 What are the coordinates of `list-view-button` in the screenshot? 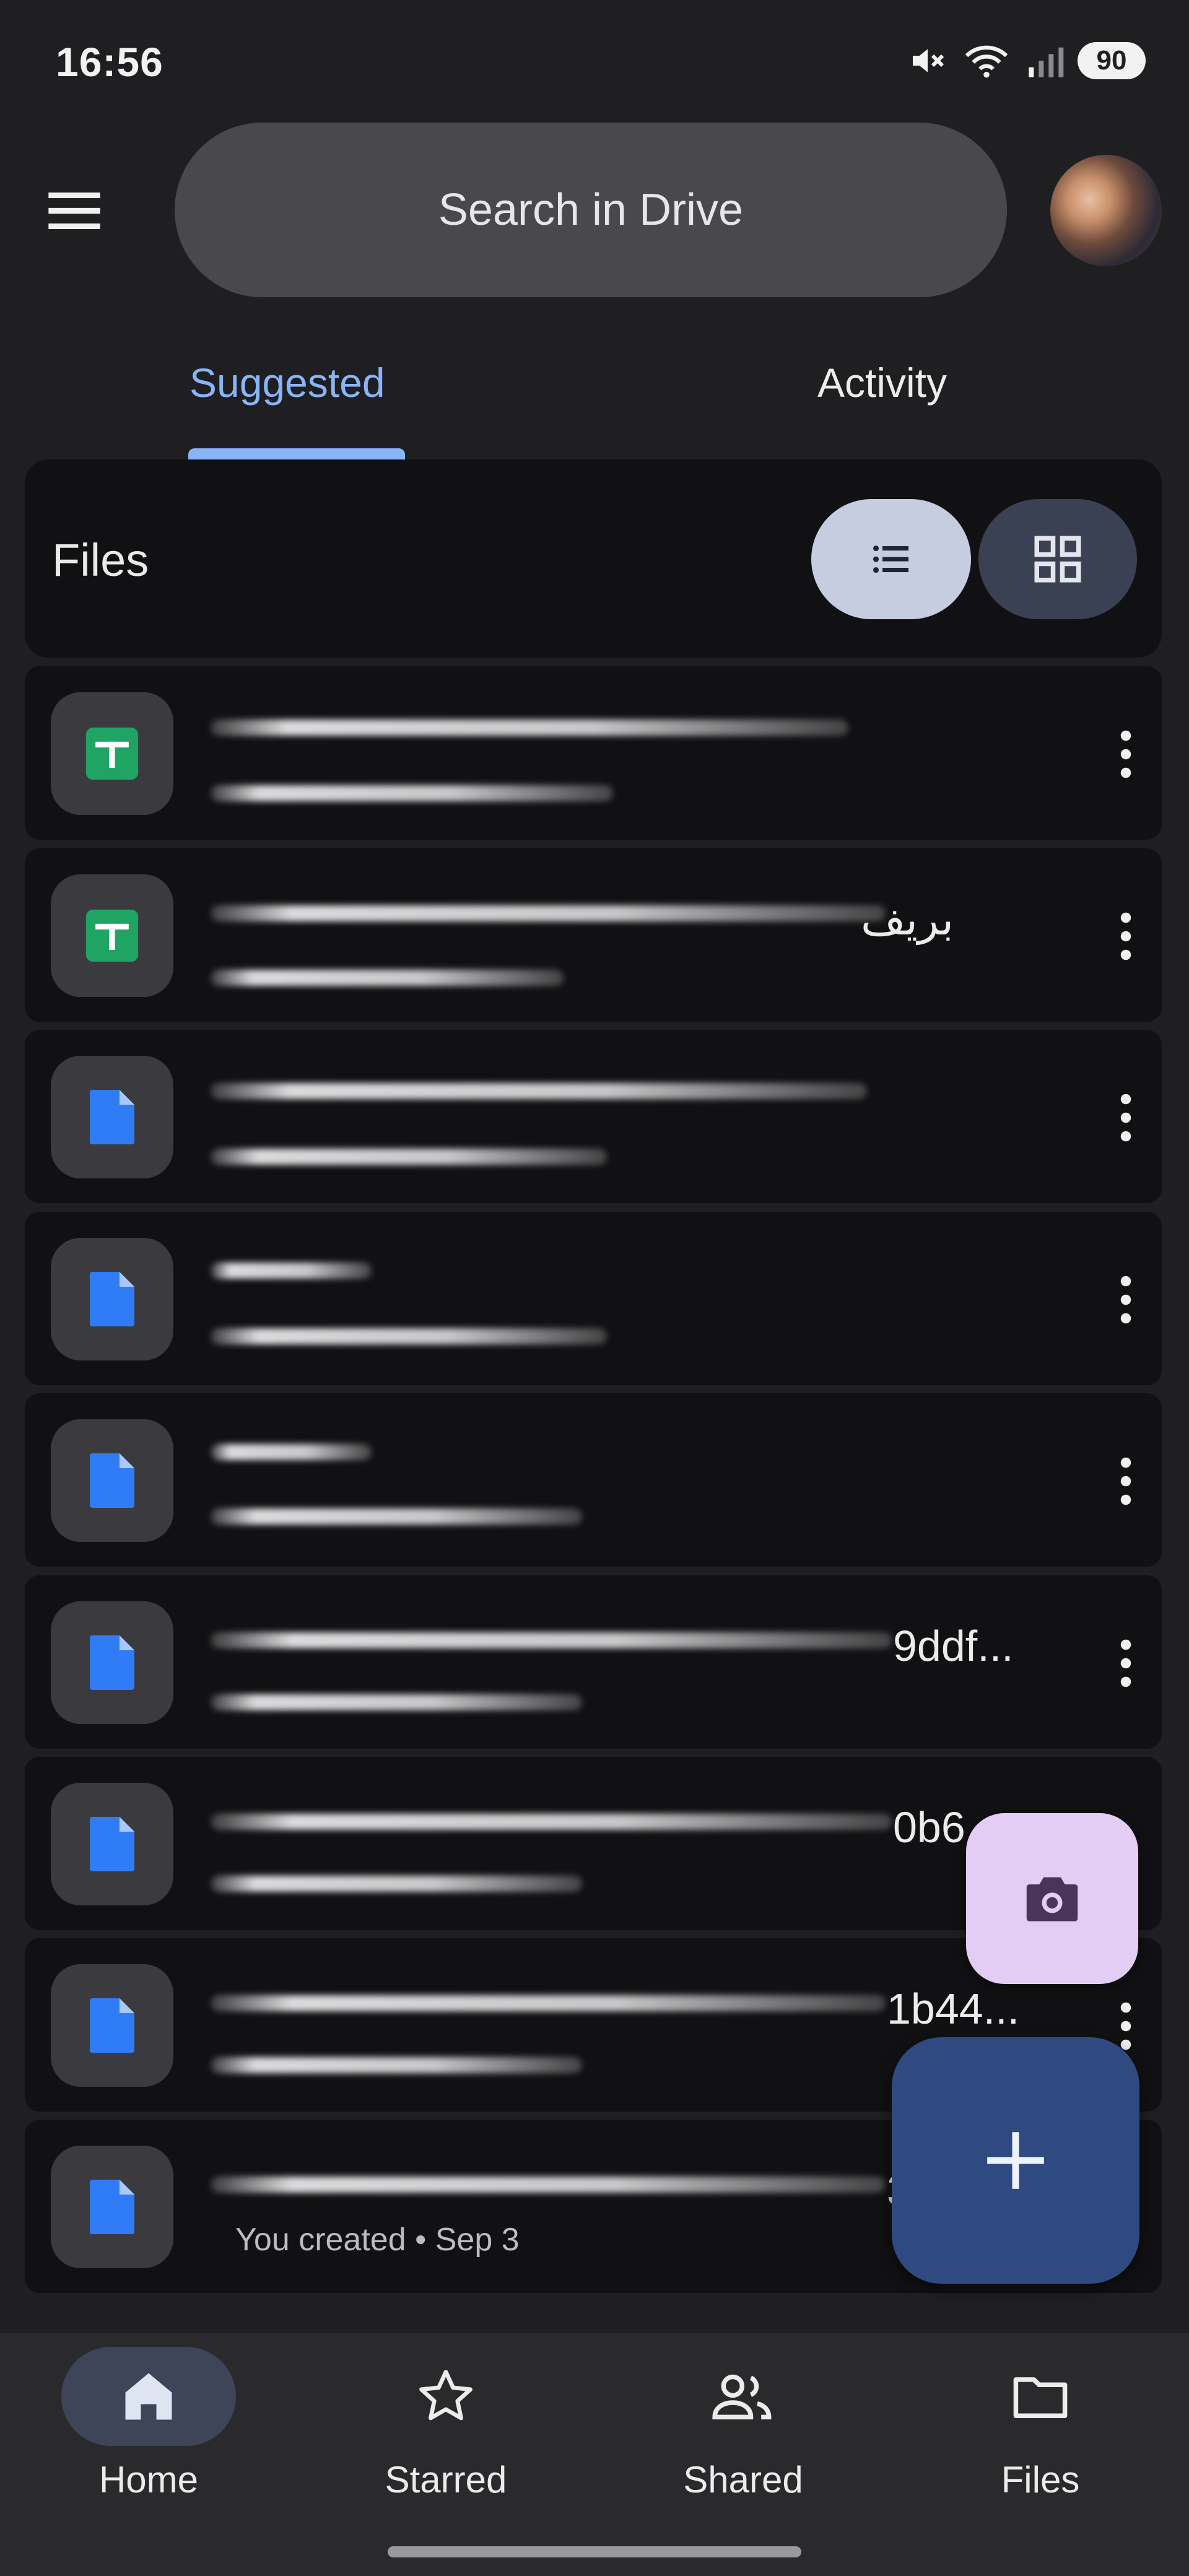 It's located at (891, 559).